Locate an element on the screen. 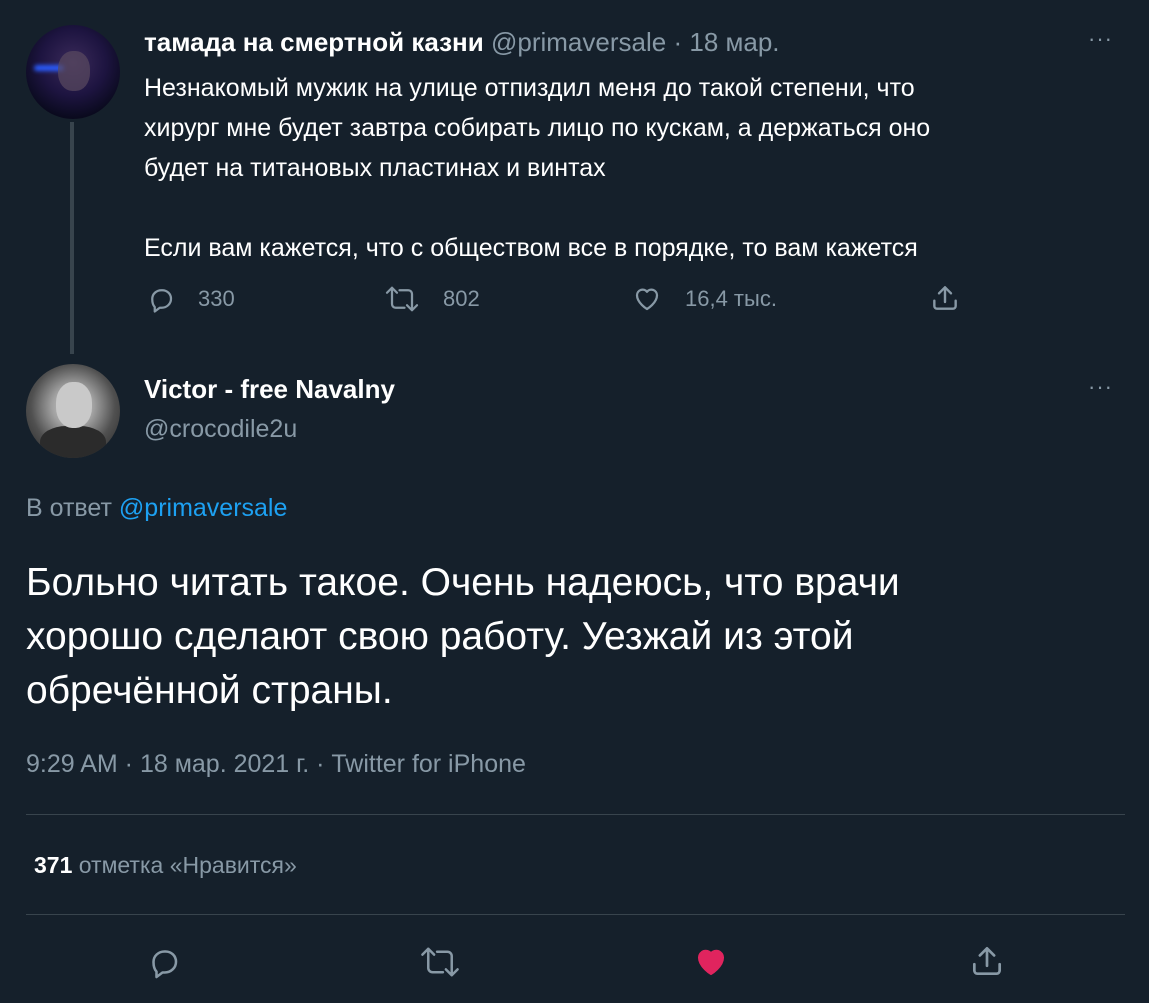  reply-author-handle: @crocodile2u is located at coordinates (220, 429).